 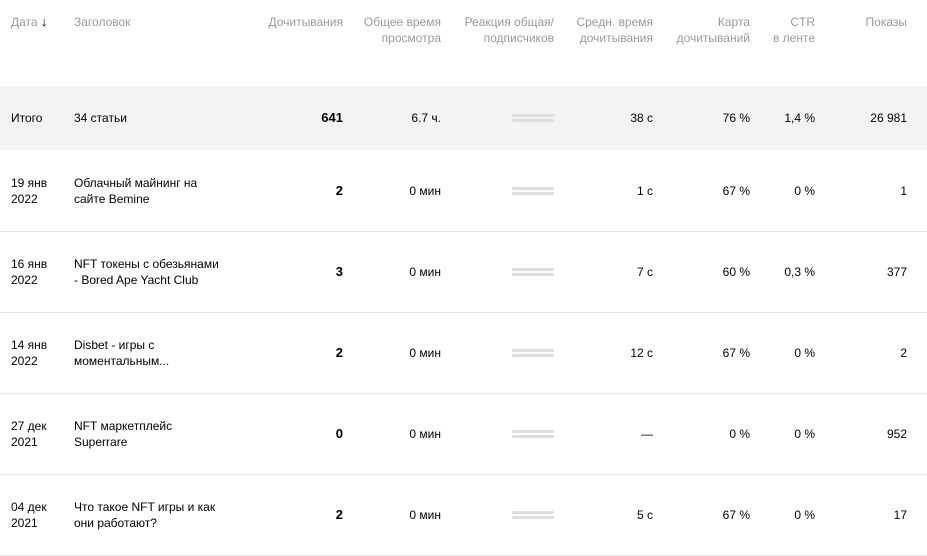 What do you see at coordinates (799, 271) in the screenshot?
I see `row-ctr: 0,3 %` at bounding box center [799, 271].